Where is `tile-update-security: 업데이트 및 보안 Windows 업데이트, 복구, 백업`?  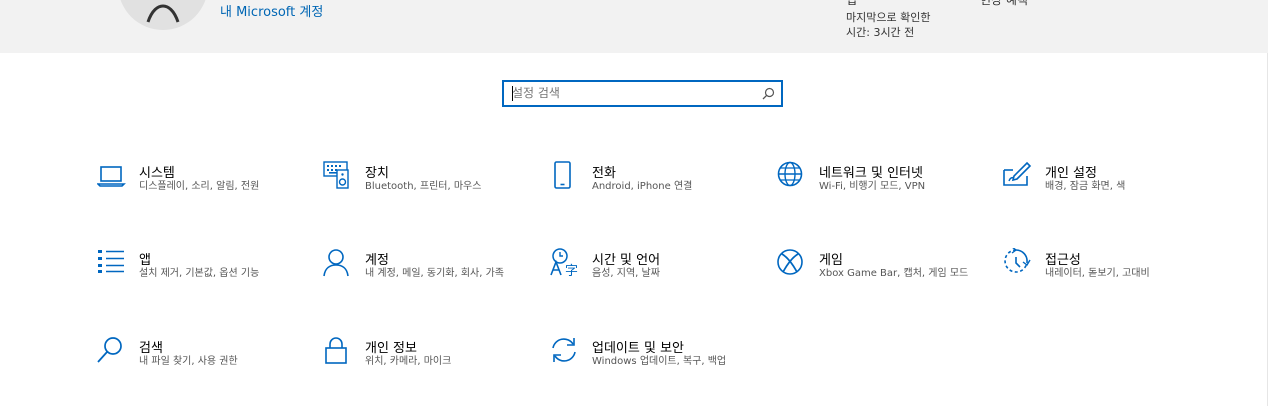
tile-update-security: 업데이트 및 보안 Windows 업데이트, 복구, 백업 is located at coordinates (650, 366).